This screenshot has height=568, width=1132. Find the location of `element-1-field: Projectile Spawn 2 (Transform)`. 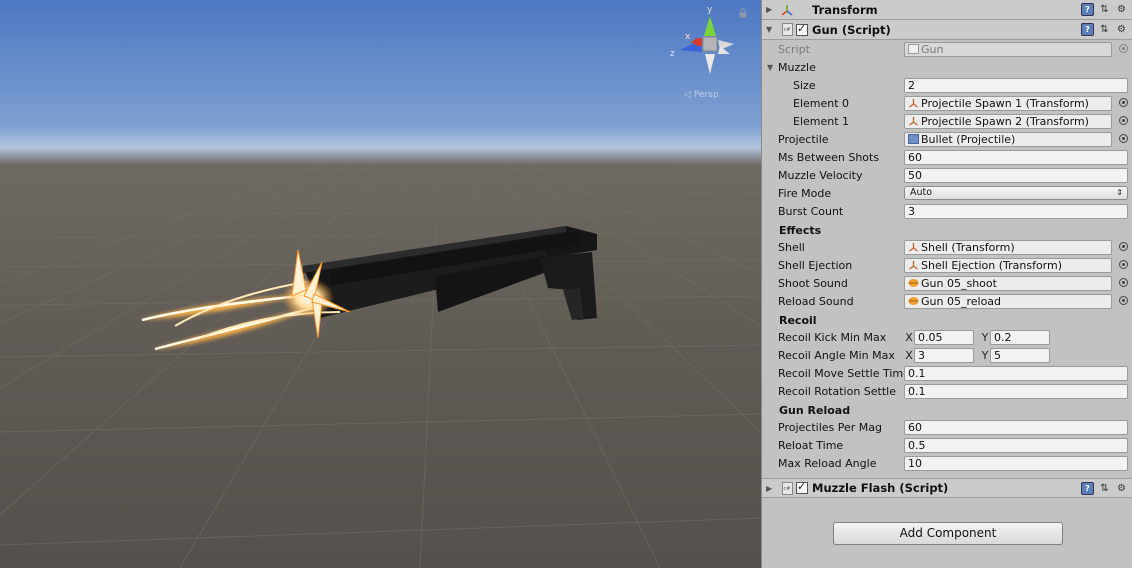

element-1-field: Projectile Spawn 2 (Transform) is located at coordinates (1008, 121).